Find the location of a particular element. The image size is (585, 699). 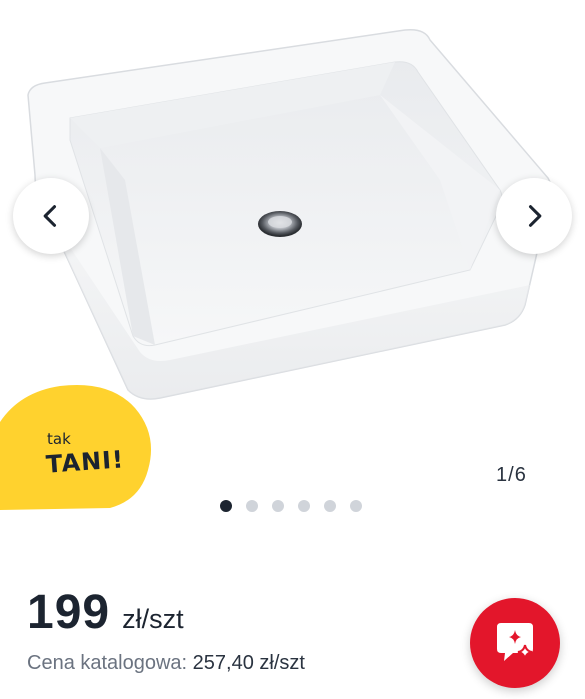

previous-image-button is located at coordinates (51, 216).